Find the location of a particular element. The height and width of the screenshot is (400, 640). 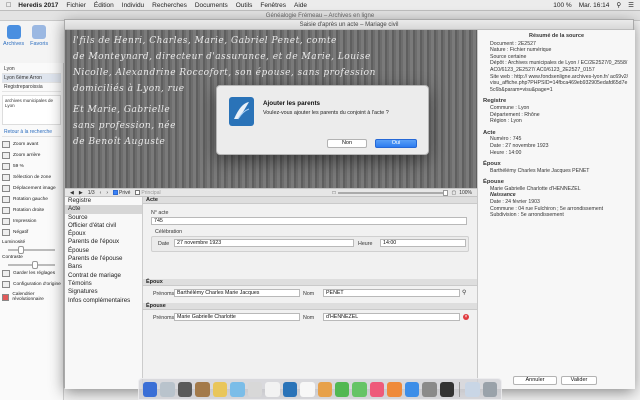

notes-icon is located at coordinates (202, 389).